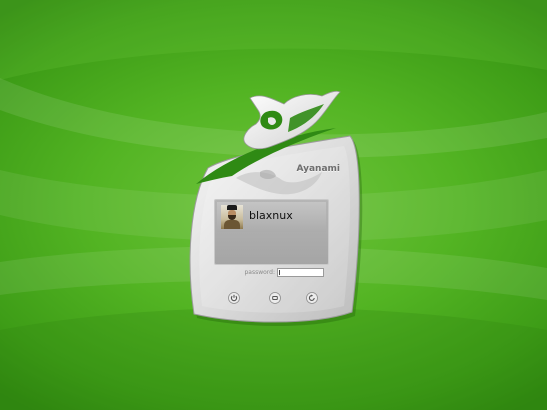  Describe the element at coordinates (232, 217) in the screenshot. I see `user-avatar` at that location.